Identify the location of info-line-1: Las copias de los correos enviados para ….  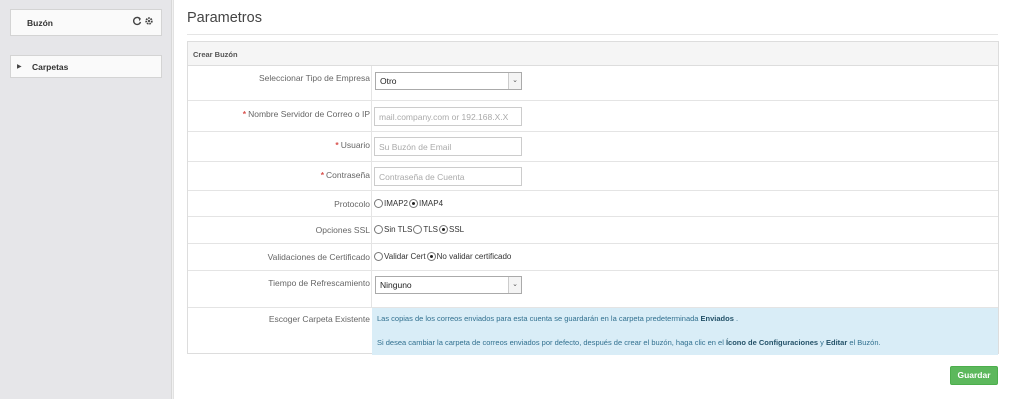
(557, 318).